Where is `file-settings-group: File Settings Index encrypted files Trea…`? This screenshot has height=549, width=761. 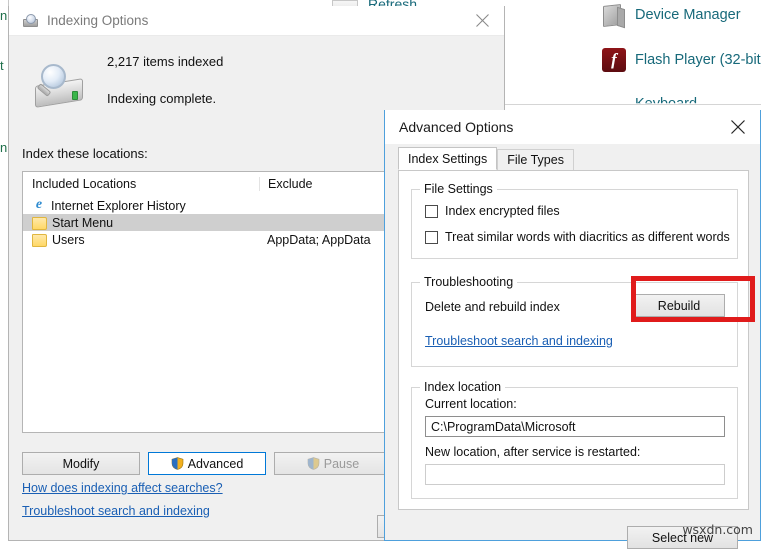 file-settings-group: File Settings Index encrypted files Trea… is located at coordinates (574, 220).